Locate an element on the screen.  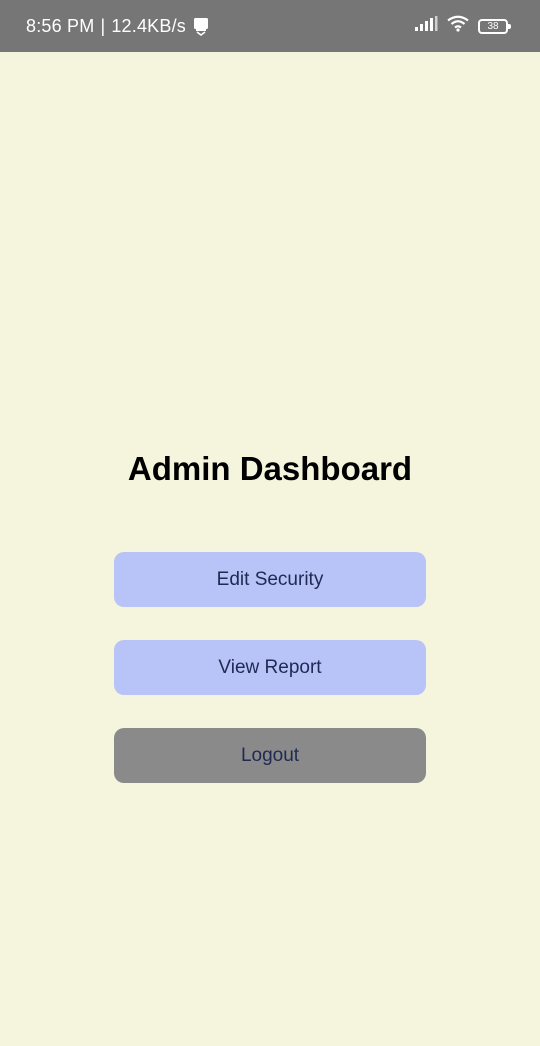
status-right: 38 is located at coordinates (463, 26).